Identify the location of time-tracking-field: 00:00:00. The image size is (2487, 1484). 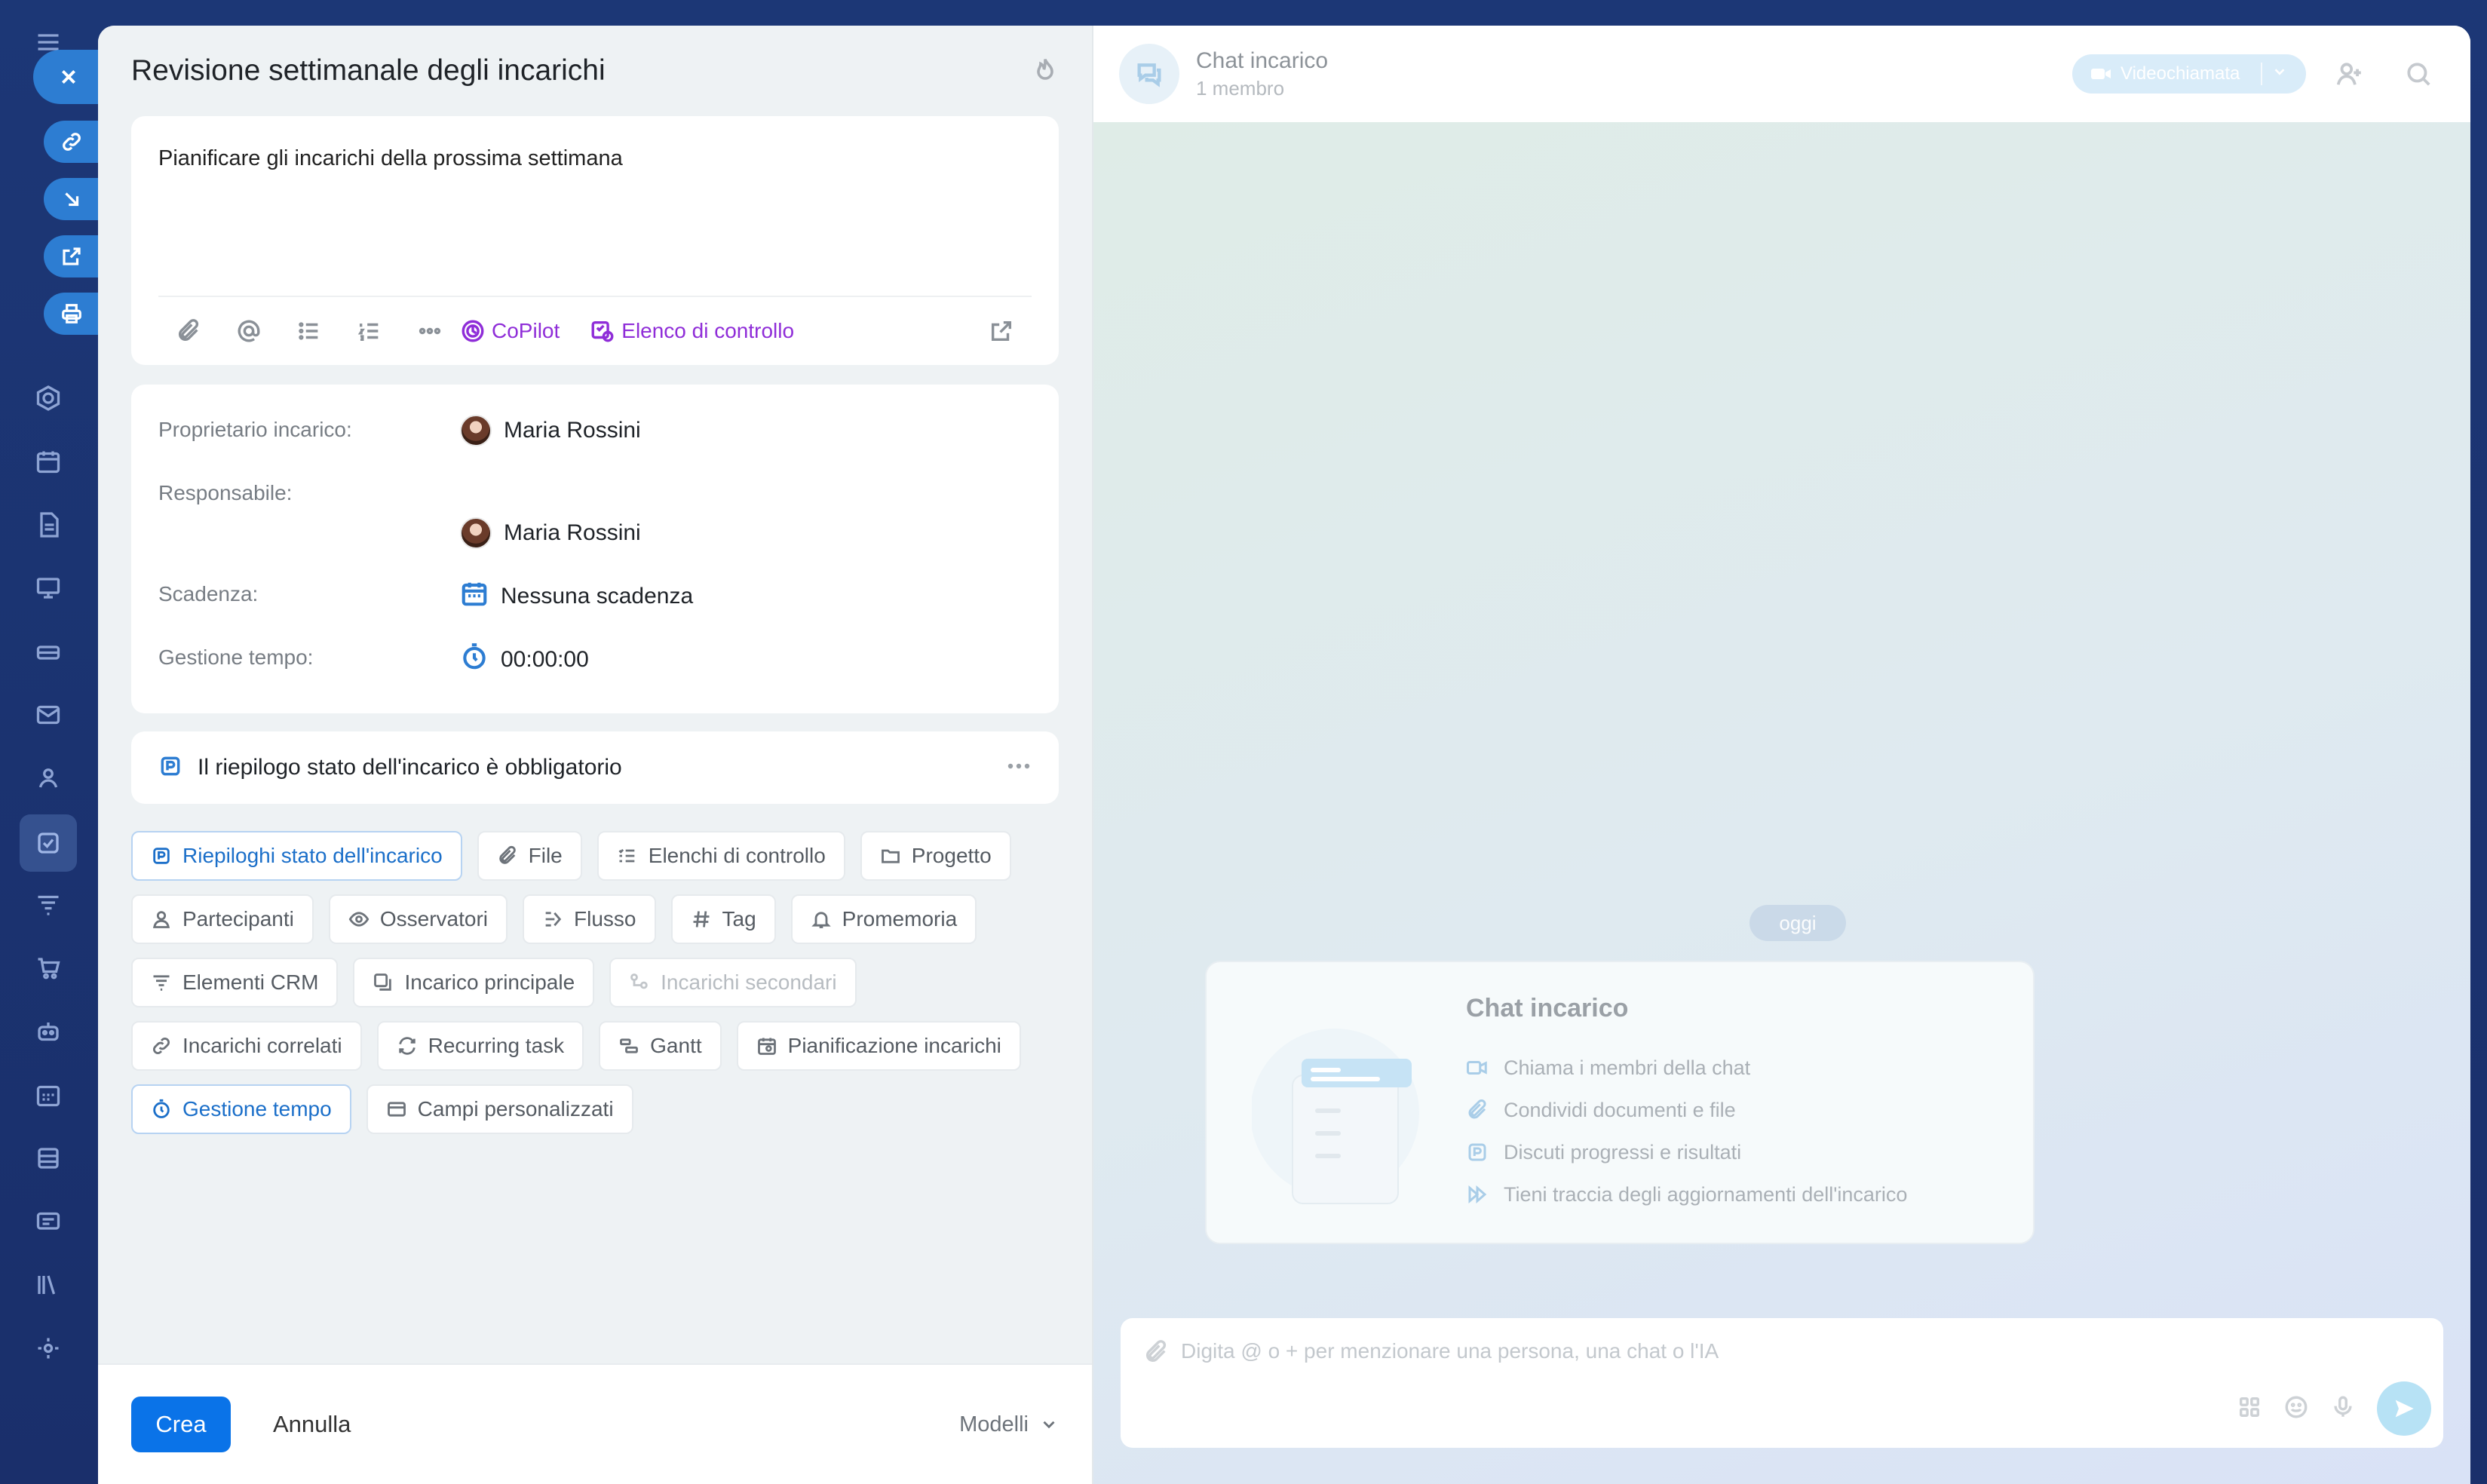
(524, 659).